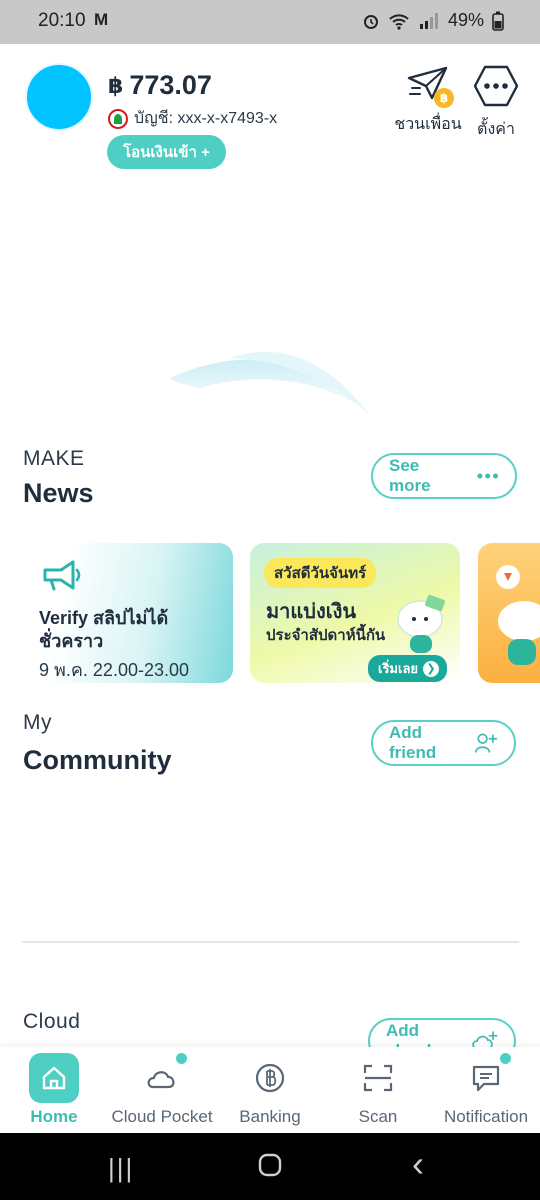  I want to click on account-label: บัญชี: xxx-x-x7493-x, so click(206, 118).